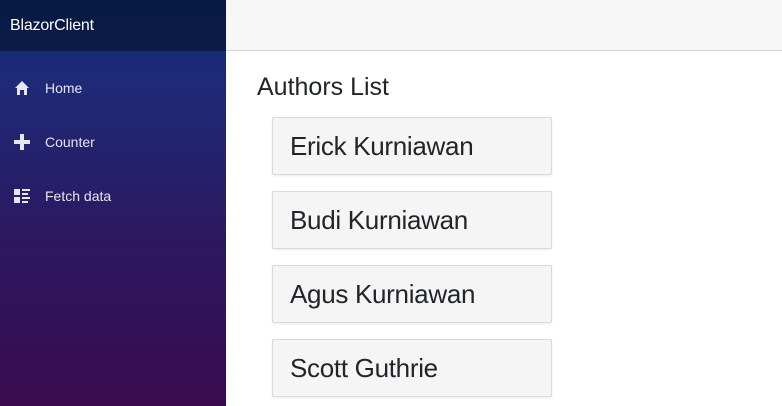 The image size is (782, 406). I want to click on brand-bar: BlazorClient, so click(113, 25).